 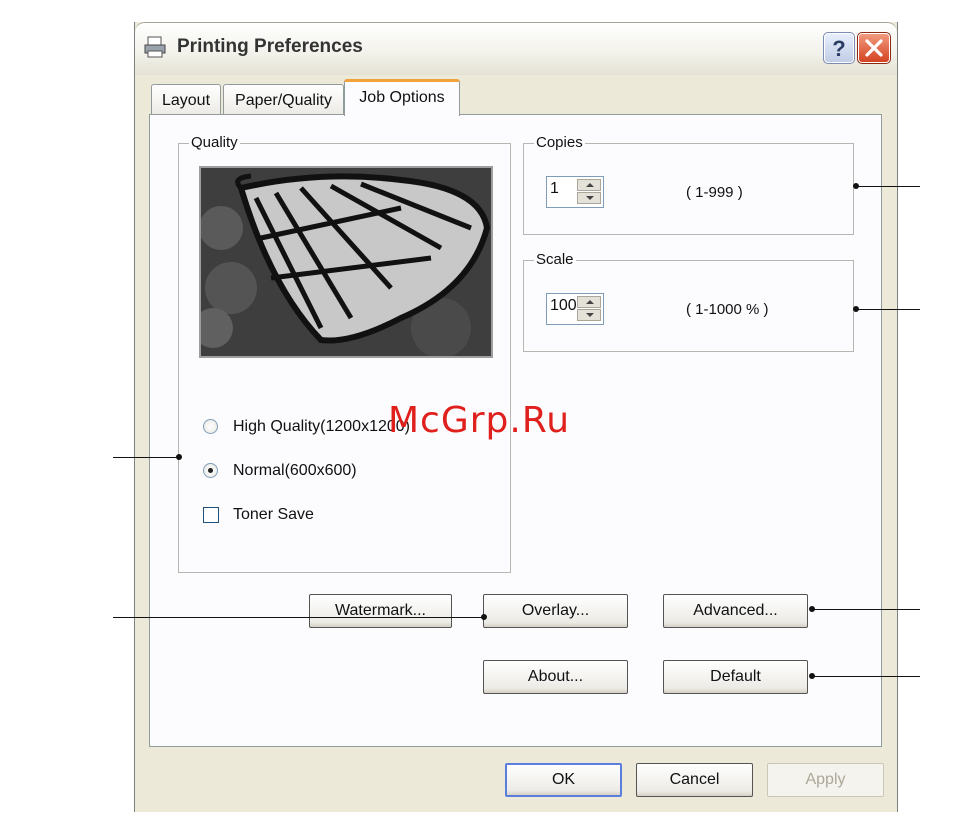 What do you see at coordinates (559, 142) in the screenshot?
I see `copies-legend: Copies` at bounding box center [559, 142].